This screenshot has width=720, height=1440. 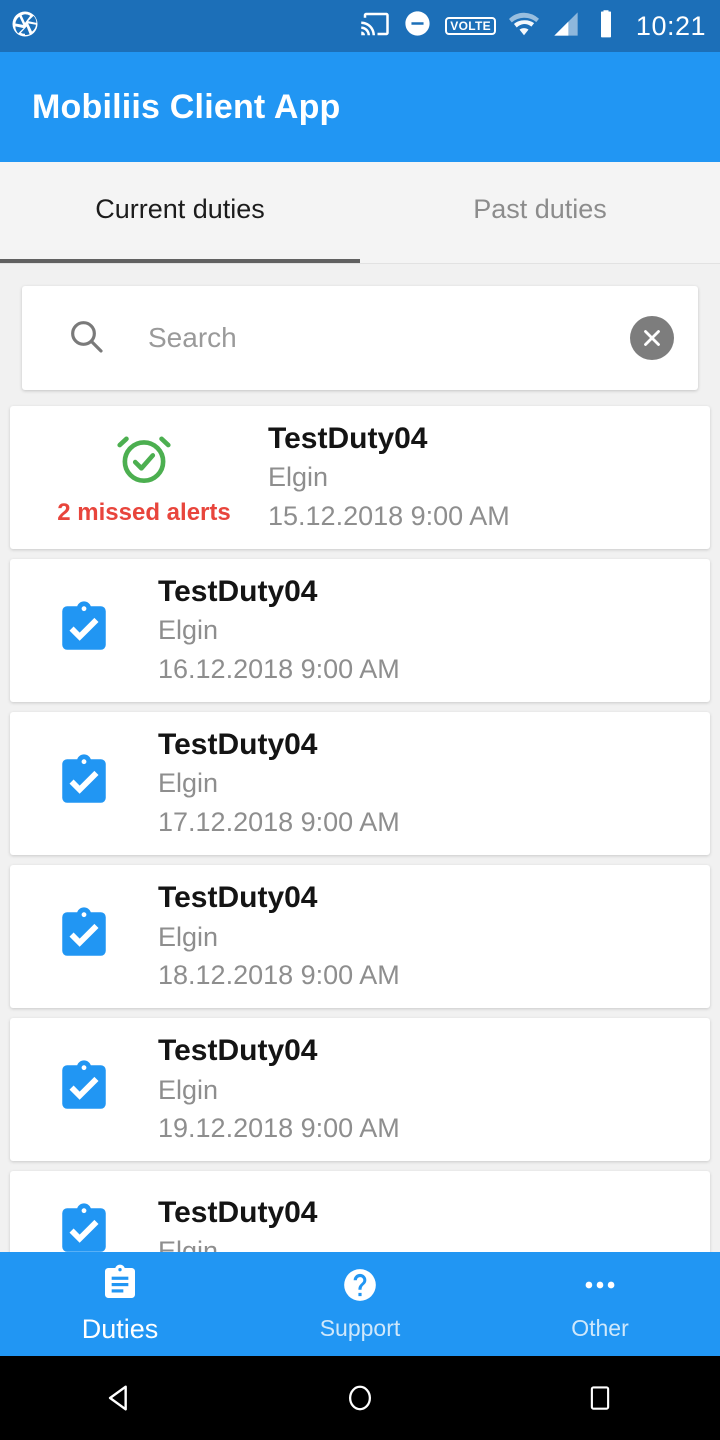 What do you see at coordinates (360, 107) in the screenshot?
I see `app-bar: Mobiliis Client App` at bounding box center [360, 107].